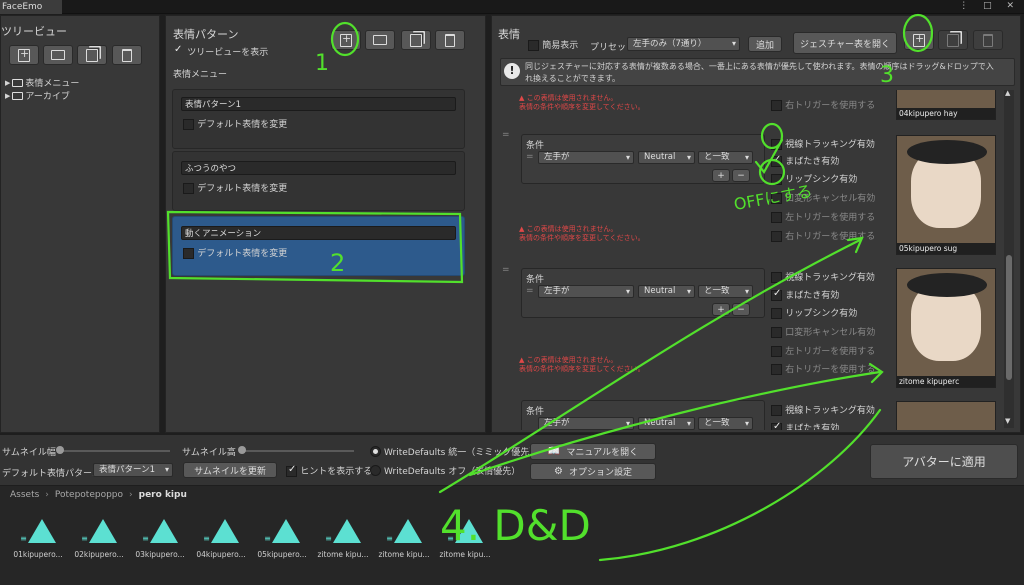  What do you see at coordinates (769, 156) in the screenshot?
I see `annotation-arrow-check` at bounding box center [769, 156].